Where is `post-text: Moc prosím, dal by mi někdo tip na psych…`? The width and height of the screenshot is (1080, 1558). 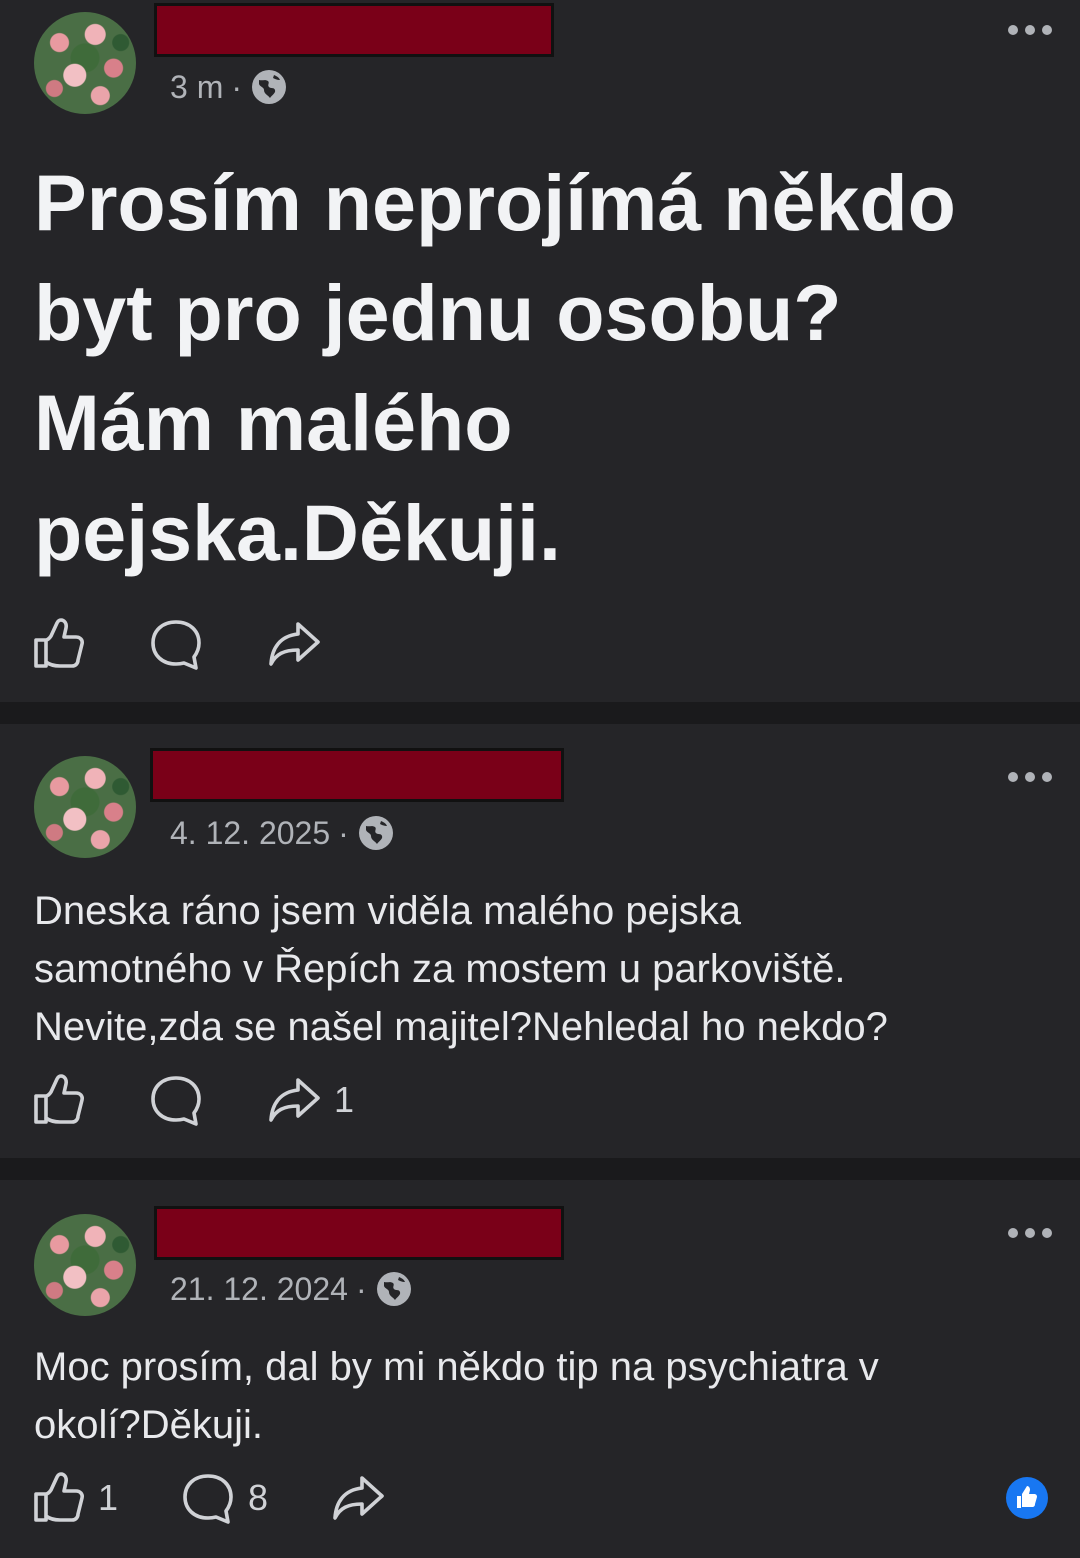 post-text: Moc prosím, dal by mi někdo tip na psych… is located at coordinates (544, 1396).